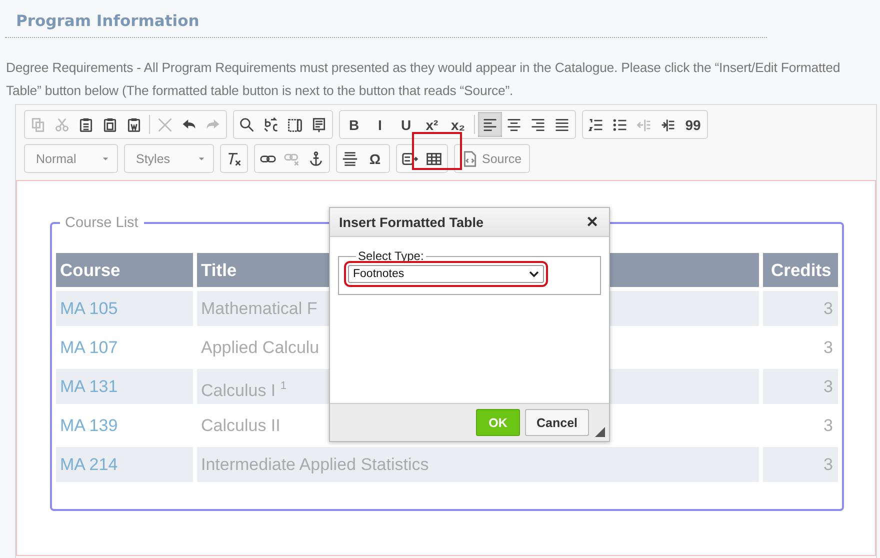 The height and width of the screenshot is (558, 880). I want to click on clear-format-icon, so click(234, 158).